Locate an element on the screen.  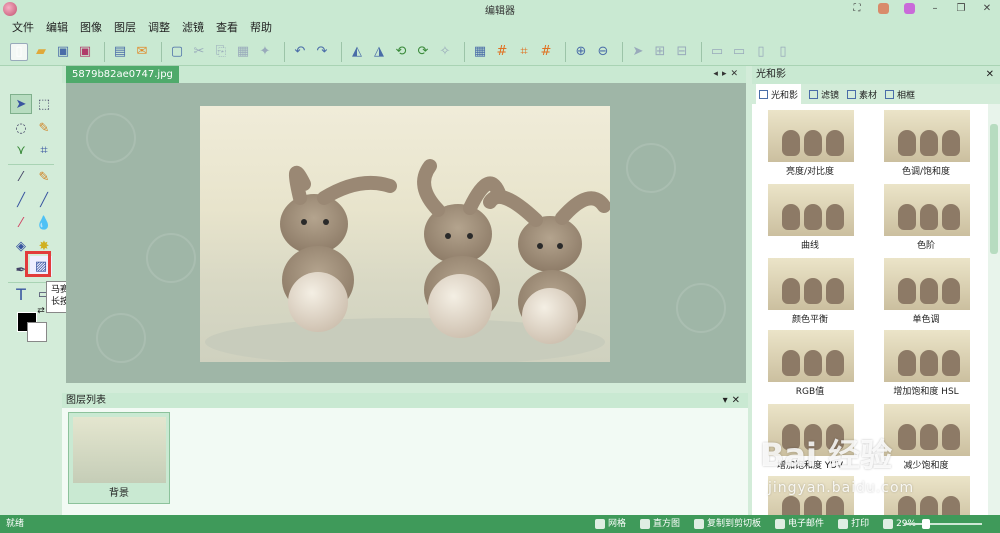
pencil-icon: ✎ is located at coordinates (44, 177).